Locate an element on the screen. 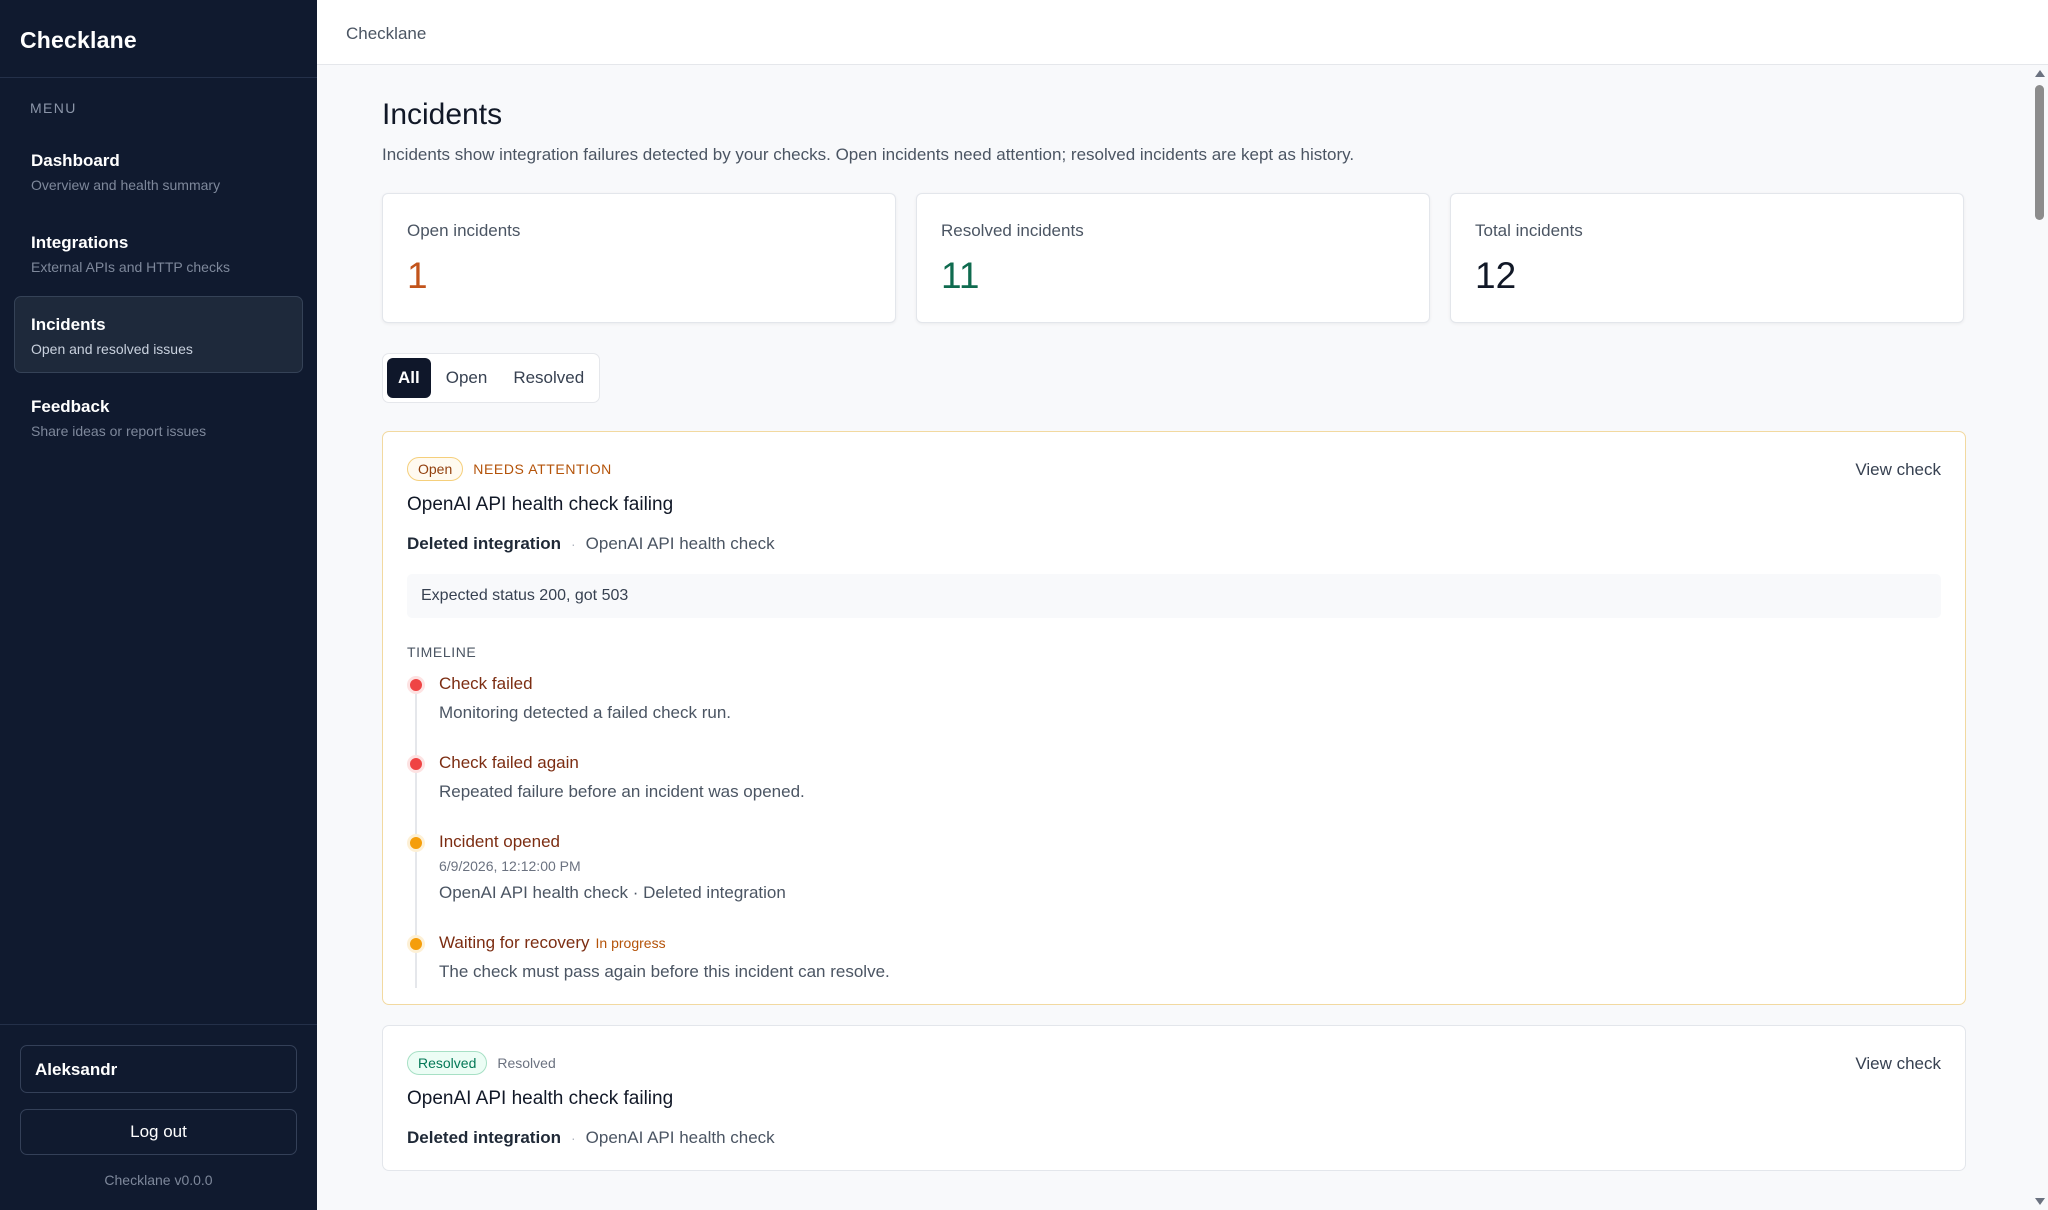 The image size is (2048, 1210). scrollbar-thumb is located at coordinates (2039, 152).